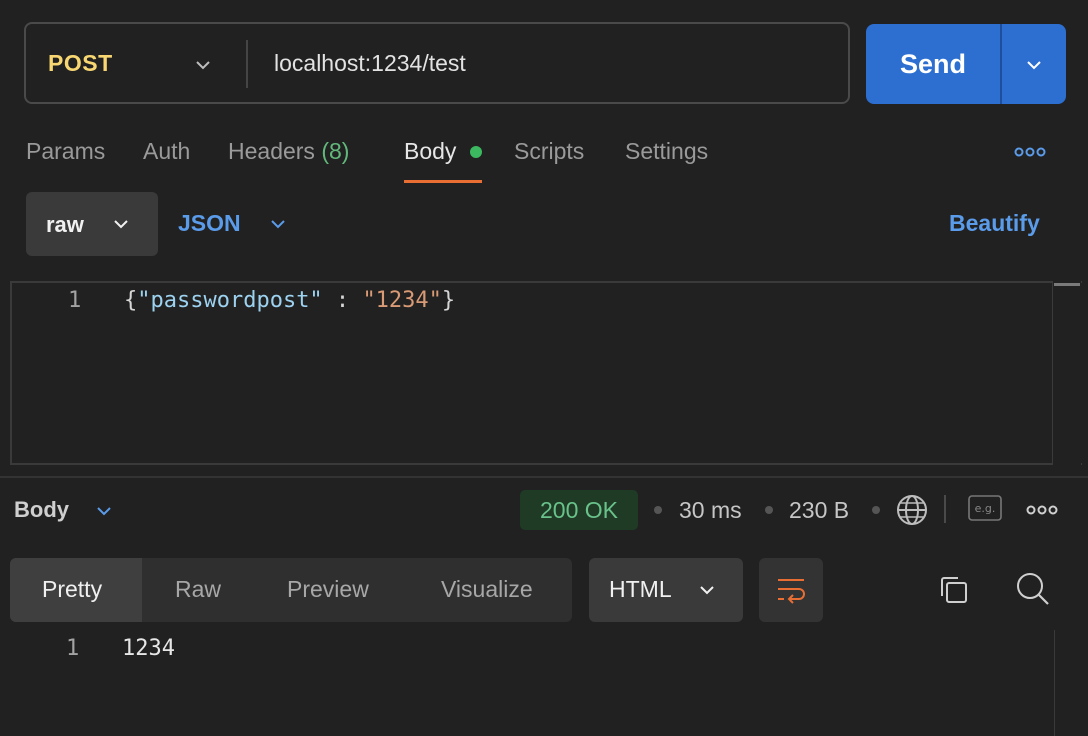 This screenshot has height=736, width=1088. Describe the element at coordinates (247, 64) in the screenshot. I see `url-divider` at that location.